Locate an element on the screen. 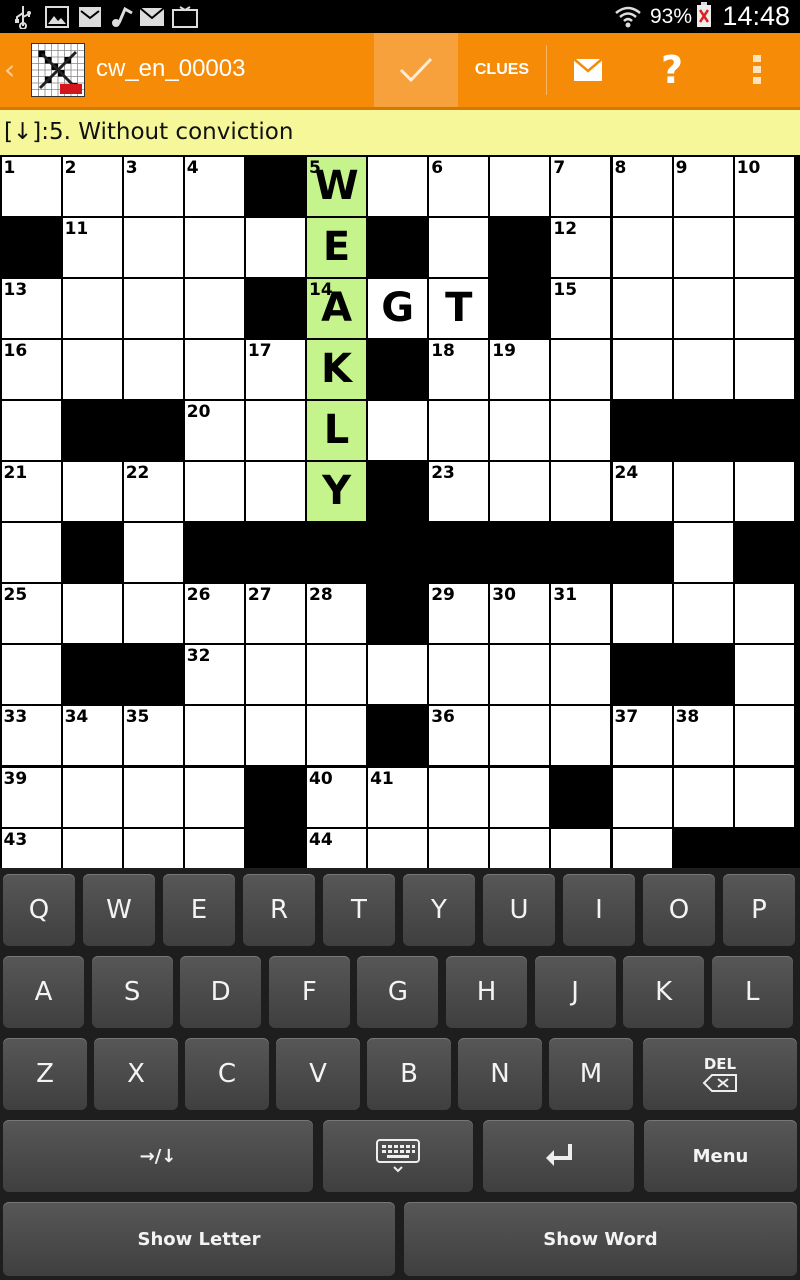 The image size is (800, 1280). grid-cell: 9 is located at coordinates (703, 186).